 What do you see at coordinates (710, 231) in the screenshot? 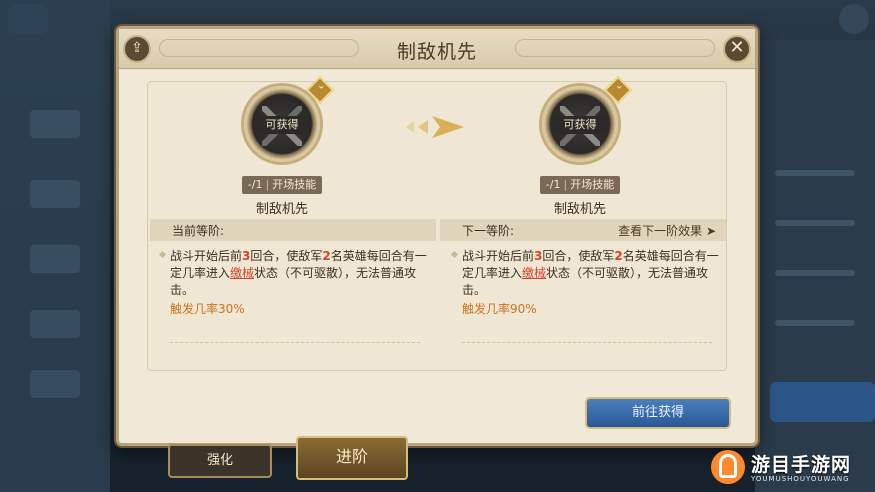
I see `arrow-right-icon: ➤` at bounding box center [710, 231].